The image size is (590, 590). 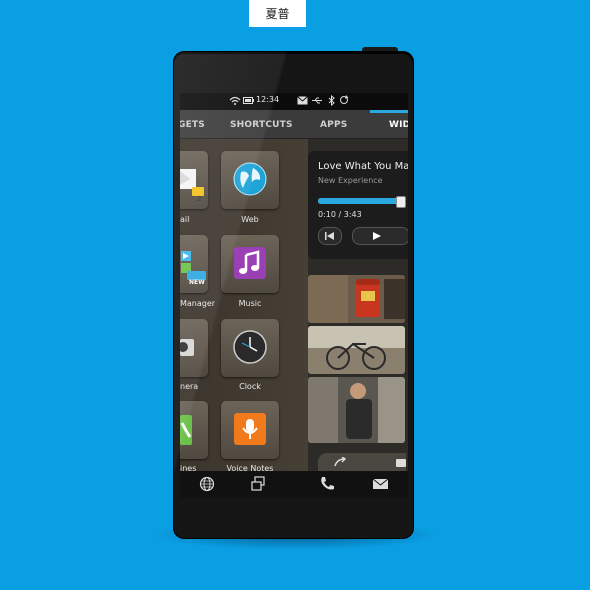 I want to click on app-voice-notes, so click(x=250, y=430).